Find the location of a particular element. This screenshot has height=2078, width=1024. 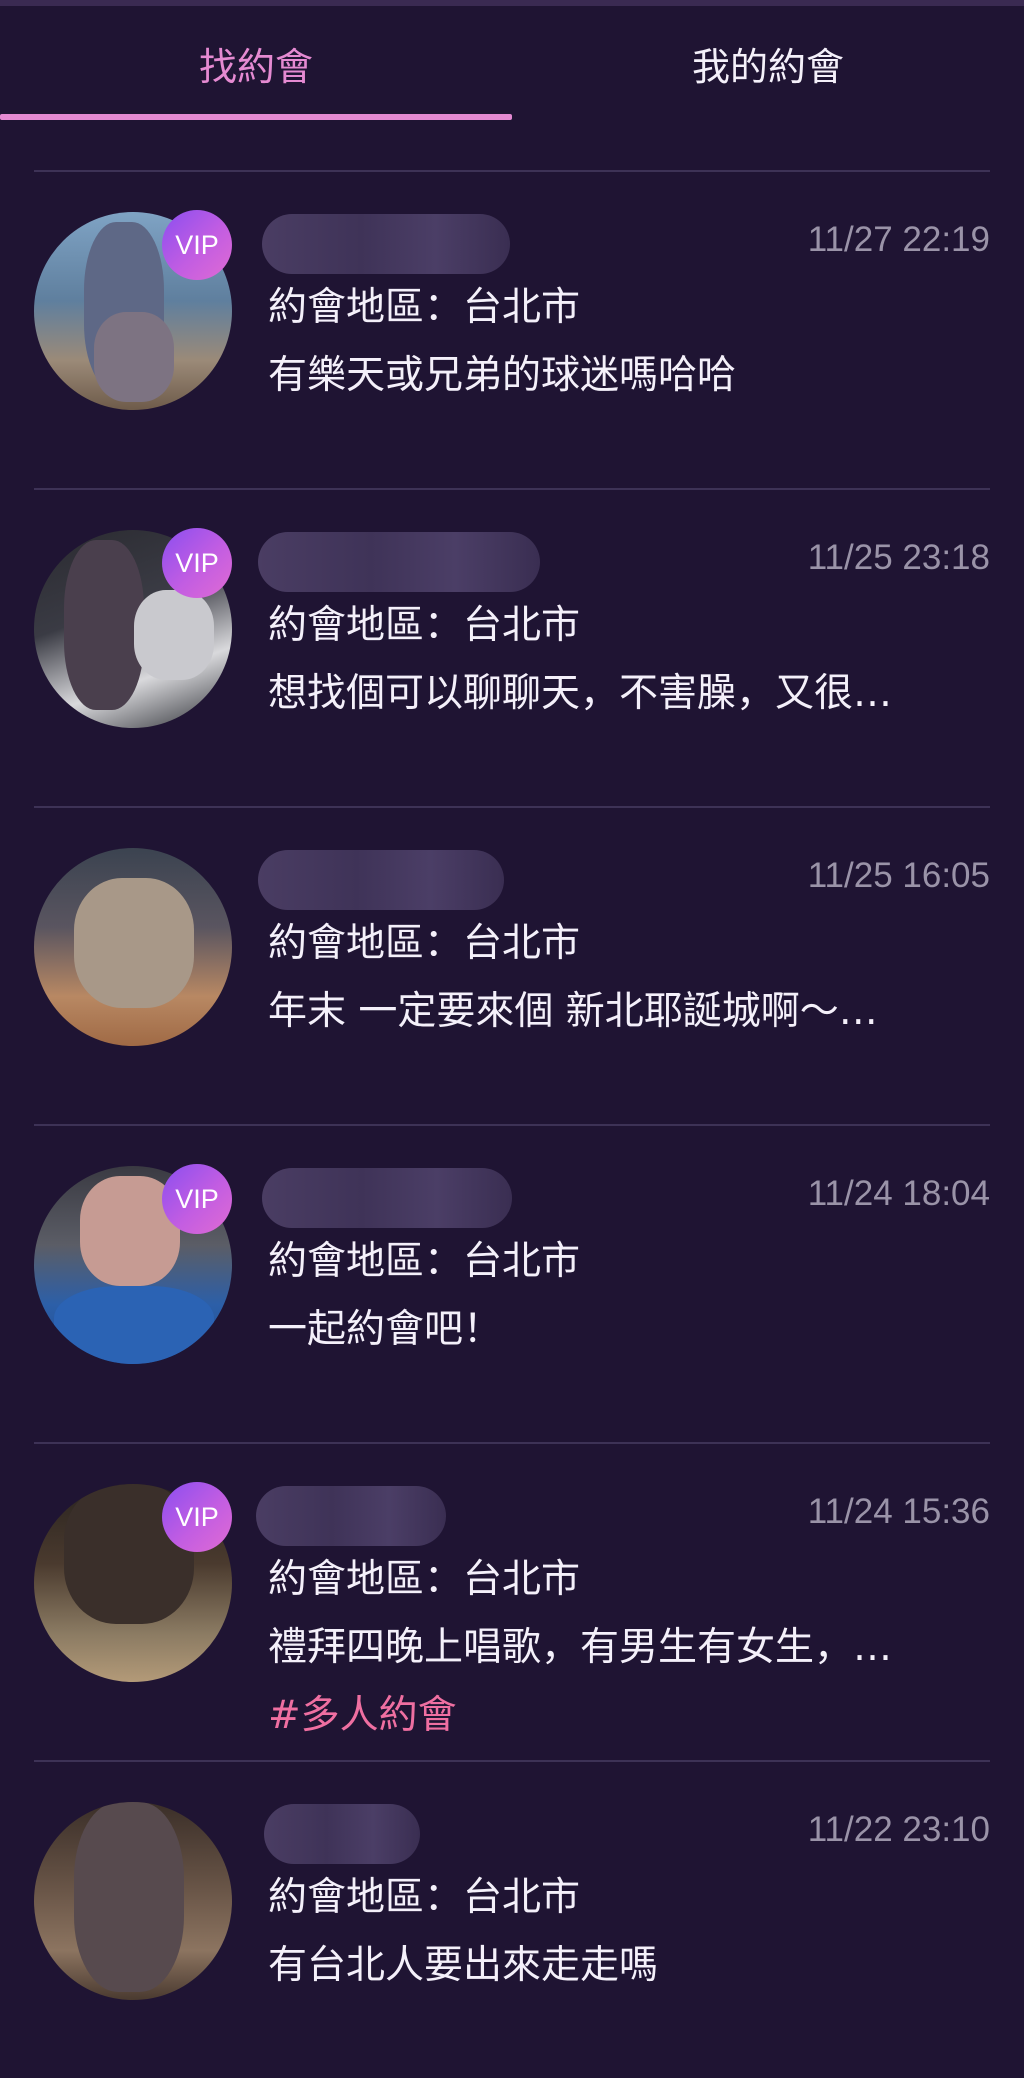

tab-find-dates: 找約會 is located at coordinates (256, 63).